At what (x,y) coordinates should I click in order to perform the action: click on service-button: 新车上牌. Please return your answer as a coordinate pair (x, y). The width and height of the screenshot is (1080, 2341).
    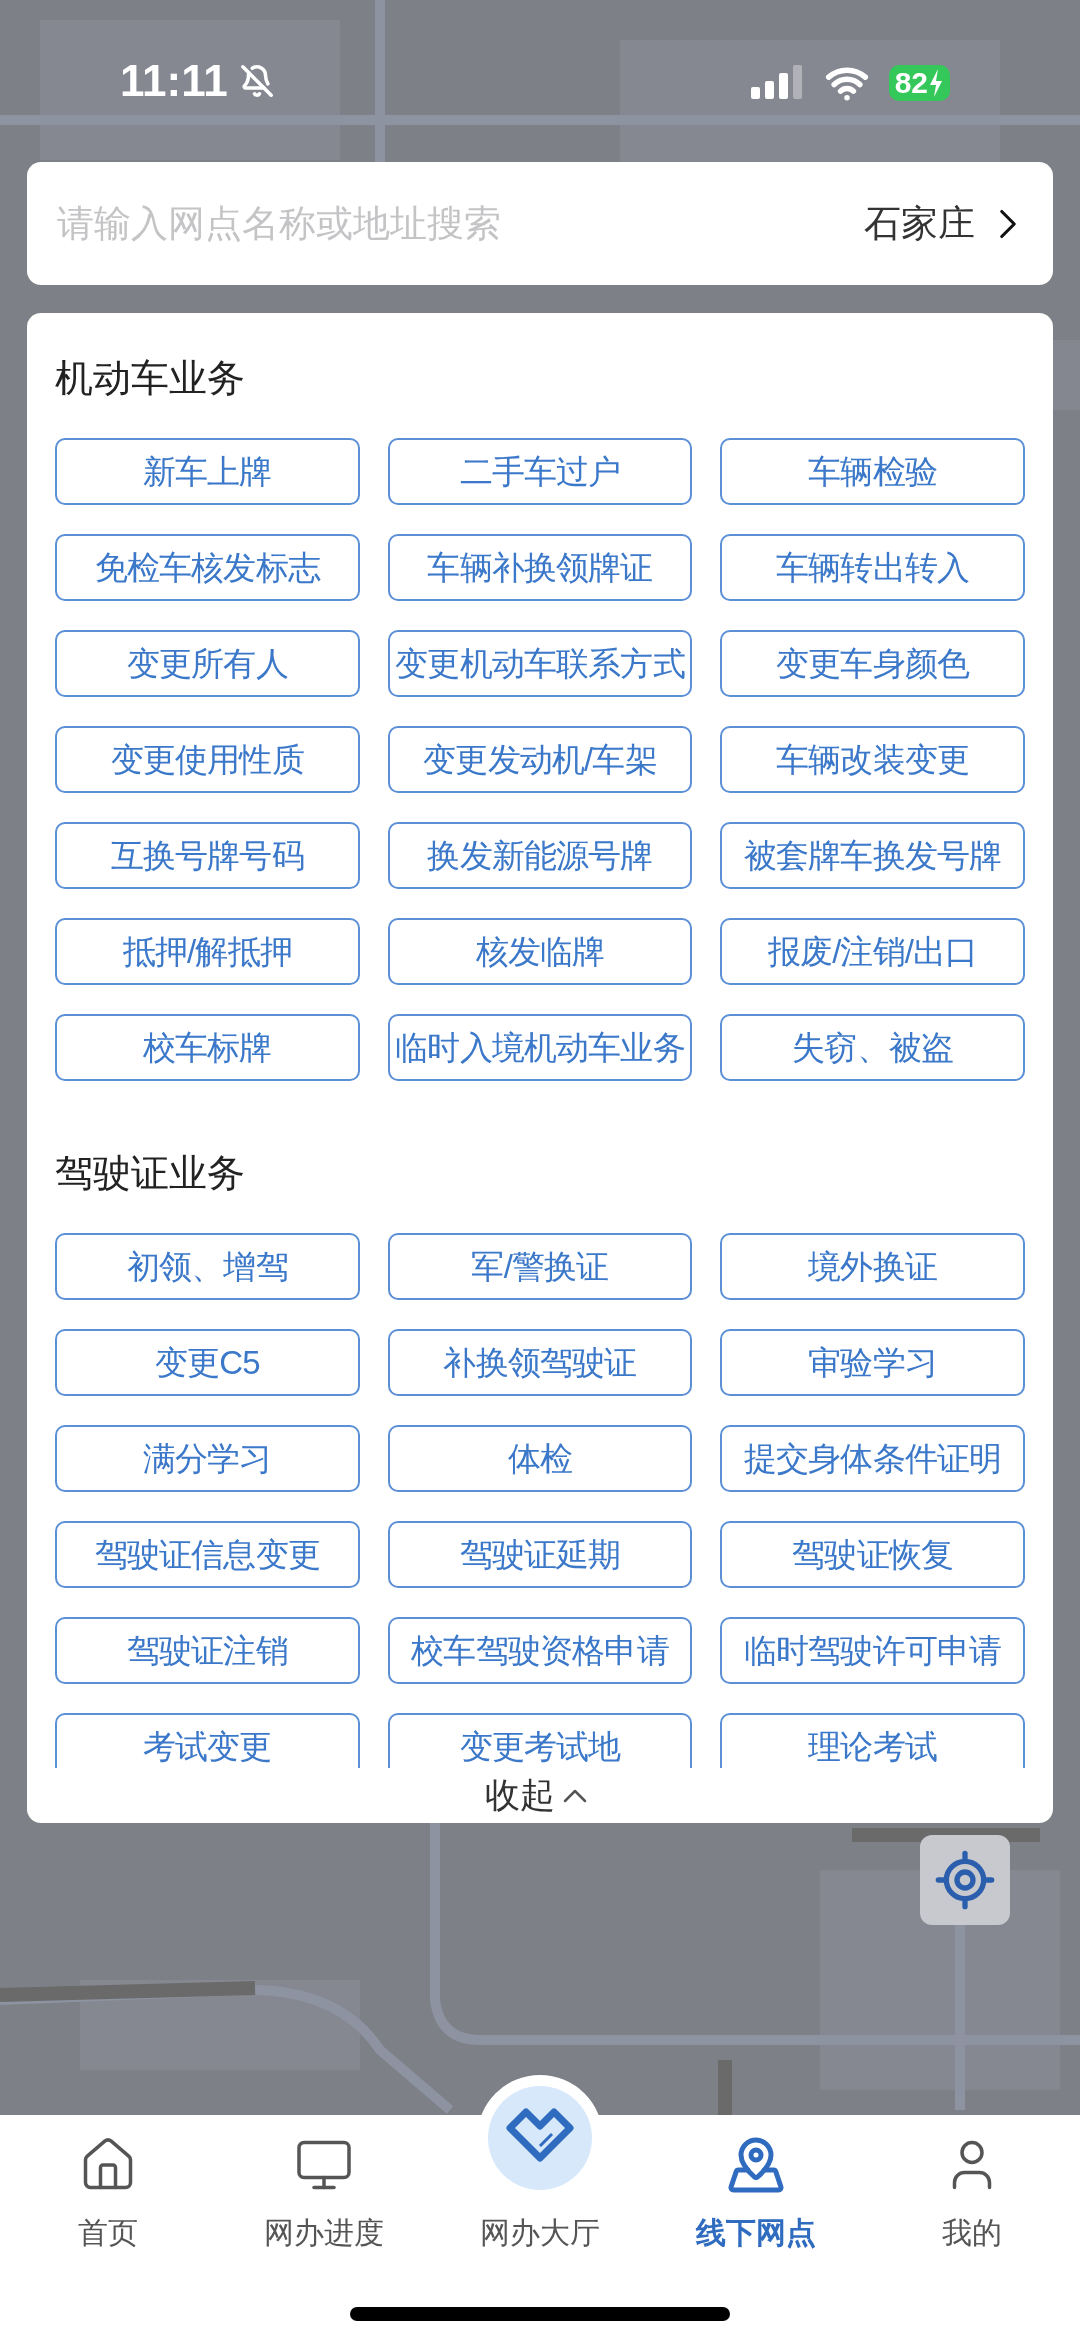
    Looking at the image, I should click on (207, 471).